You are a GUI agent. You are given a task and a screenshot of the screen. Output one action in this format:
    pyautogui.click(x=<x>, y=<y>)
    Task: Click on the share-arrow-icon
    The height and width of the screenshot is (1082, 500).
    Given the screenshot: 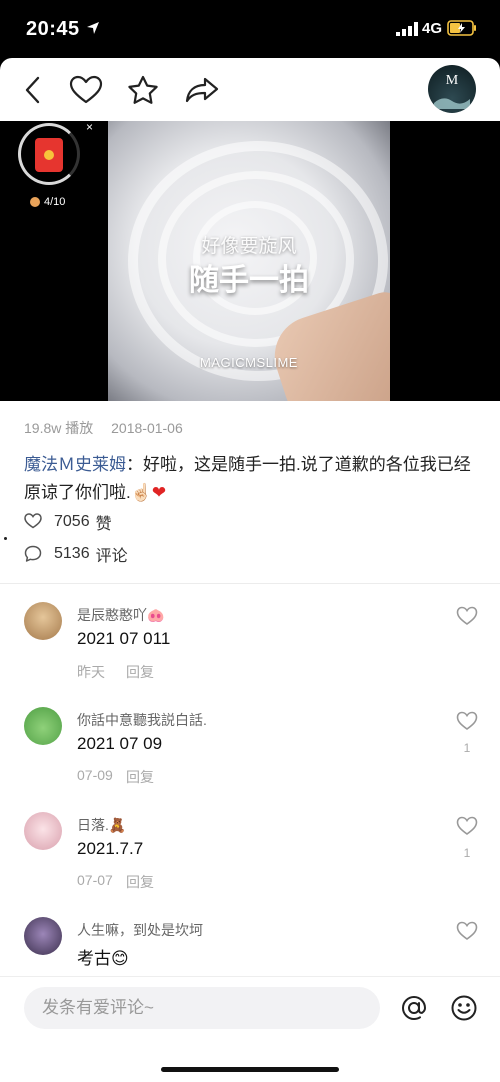 What is the action you would take?
    pyautogui.click(x=202, y=90)
    